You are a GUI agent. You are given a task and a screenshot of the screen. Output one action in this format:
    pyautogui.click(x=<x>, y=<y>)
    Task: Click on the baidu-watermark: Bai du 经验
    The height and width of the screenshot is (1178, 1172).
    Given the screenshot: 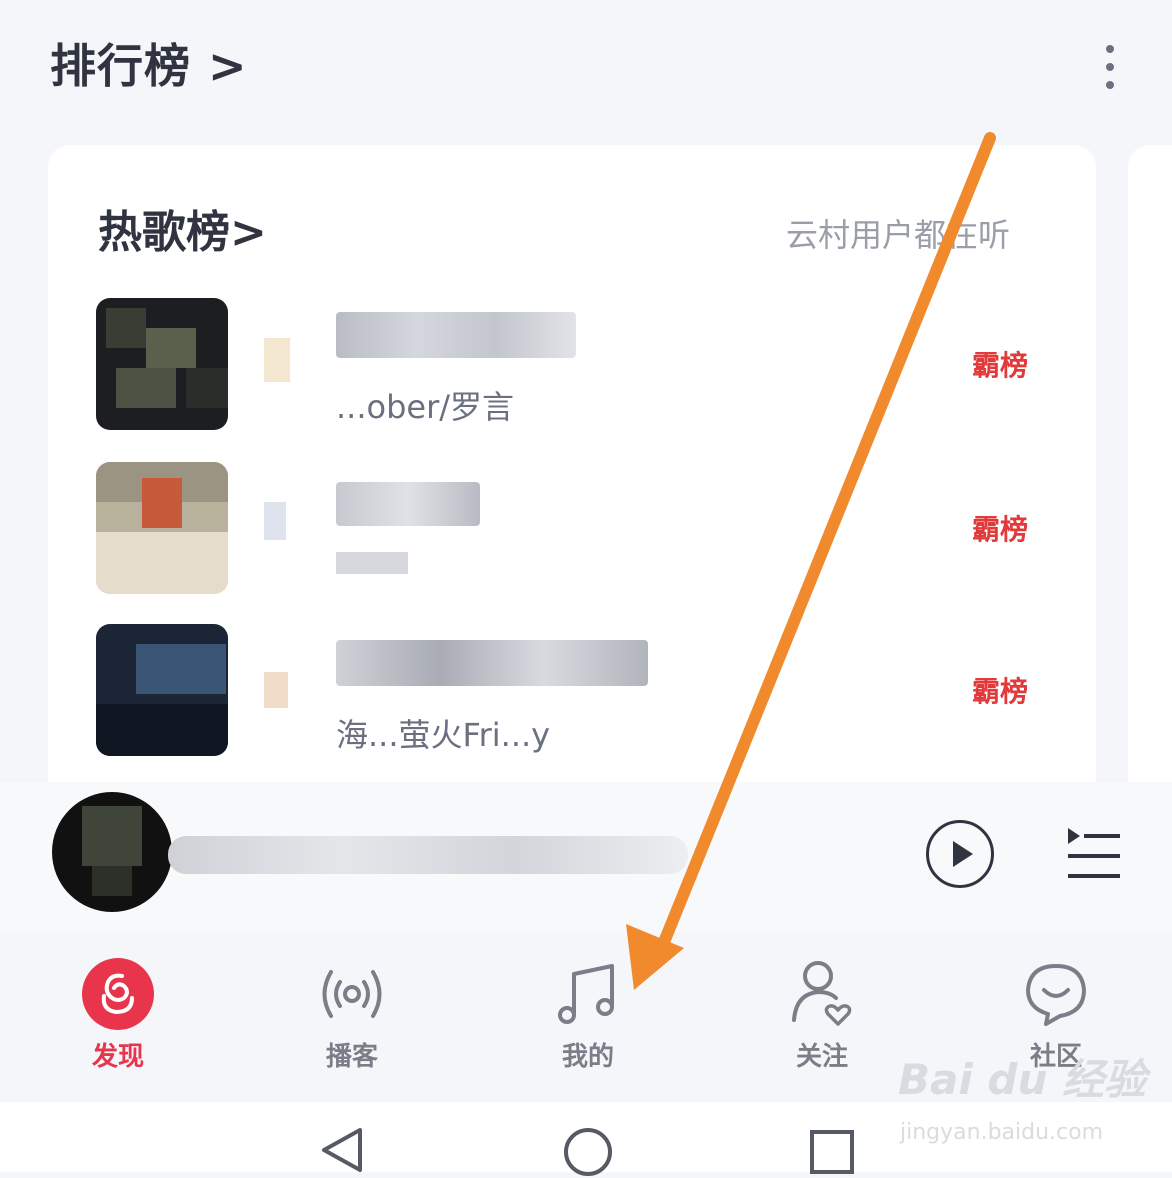 What is the action you would take?
    pyautogui.click(x=1022, y=1079)
    